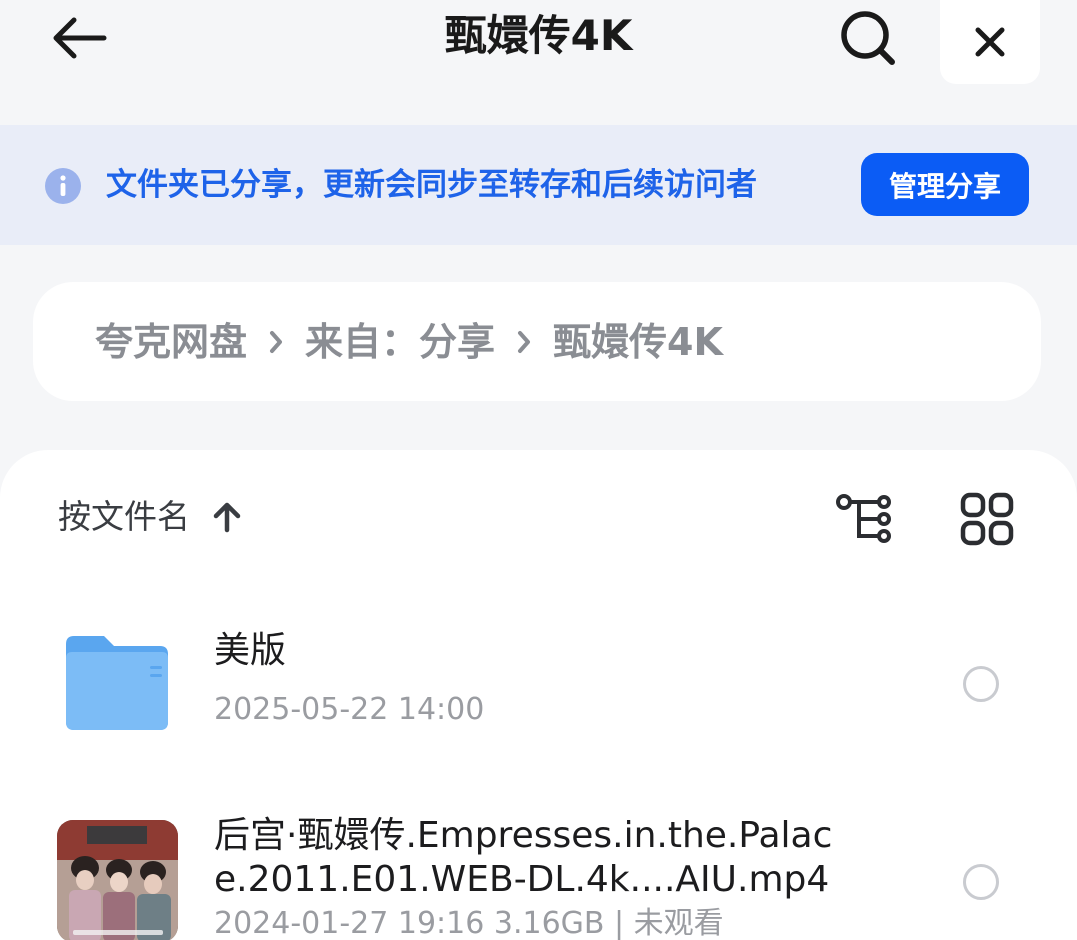 The image size is (1077, 940). What do you see at coordinates (227, 517) in the screenshot?
I see `arrow-up-icon` at bounding box center [227, 517].